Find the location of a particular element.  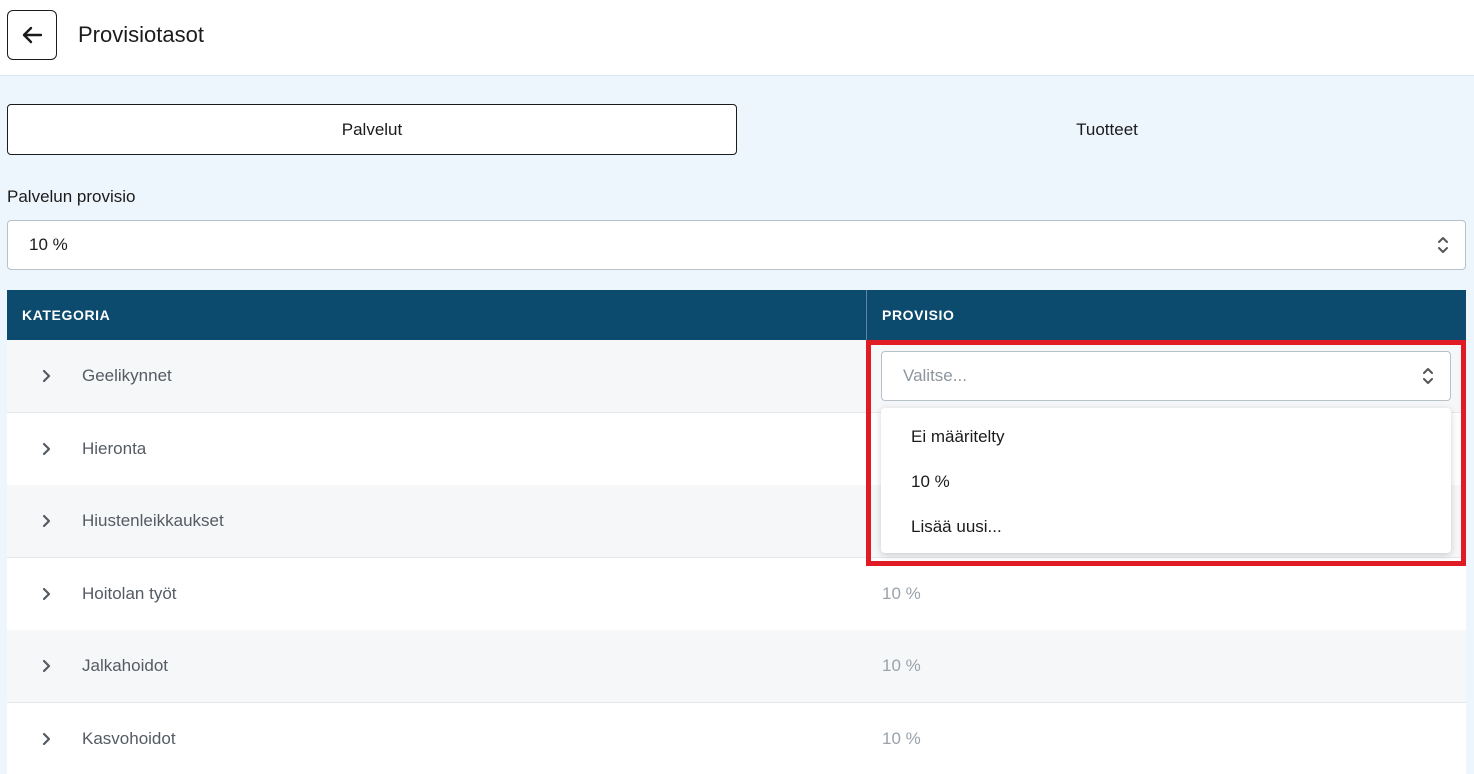

service-commission-label: Palvelun provisio is located at coordinates (71, 196).